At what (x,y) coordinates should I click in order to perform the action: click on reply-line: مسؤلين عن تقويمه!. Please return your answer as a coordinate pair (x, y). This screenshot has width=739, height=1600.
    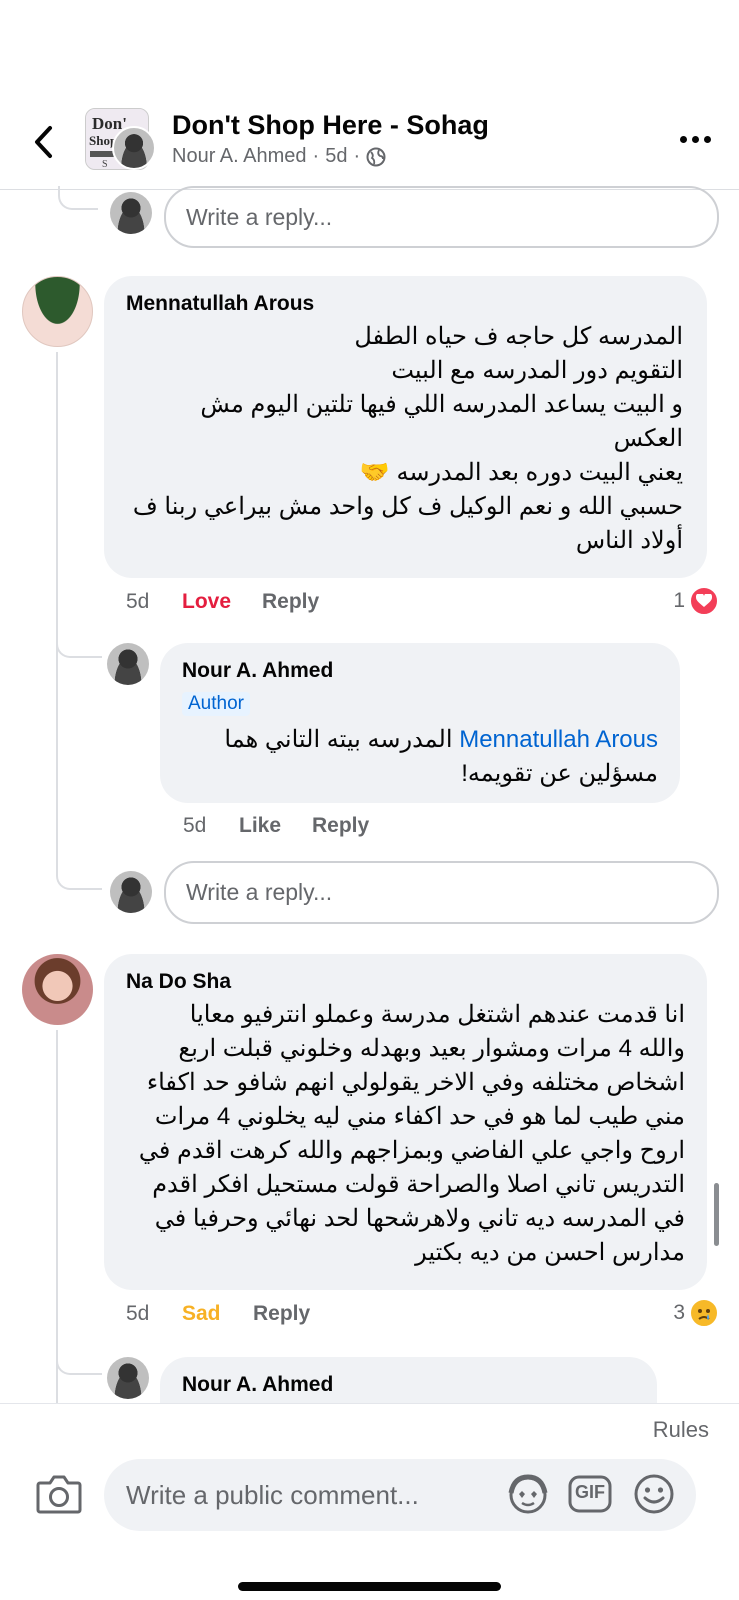
    Looking at the image, I should click on (559, 773).